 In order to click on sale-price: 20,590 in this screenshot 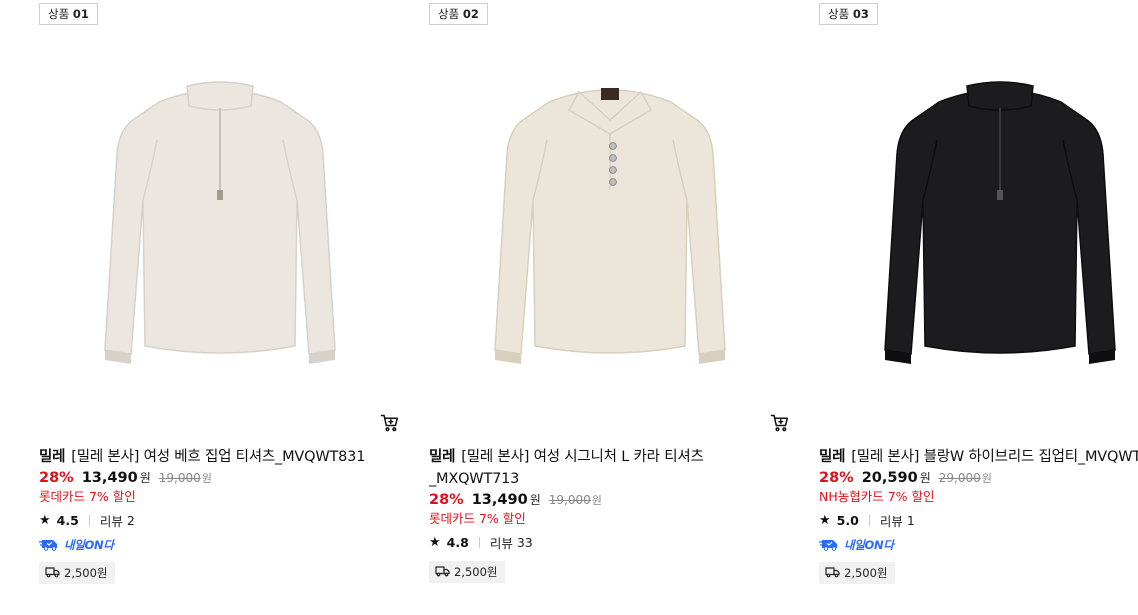, I will do `click(889, 478)`.